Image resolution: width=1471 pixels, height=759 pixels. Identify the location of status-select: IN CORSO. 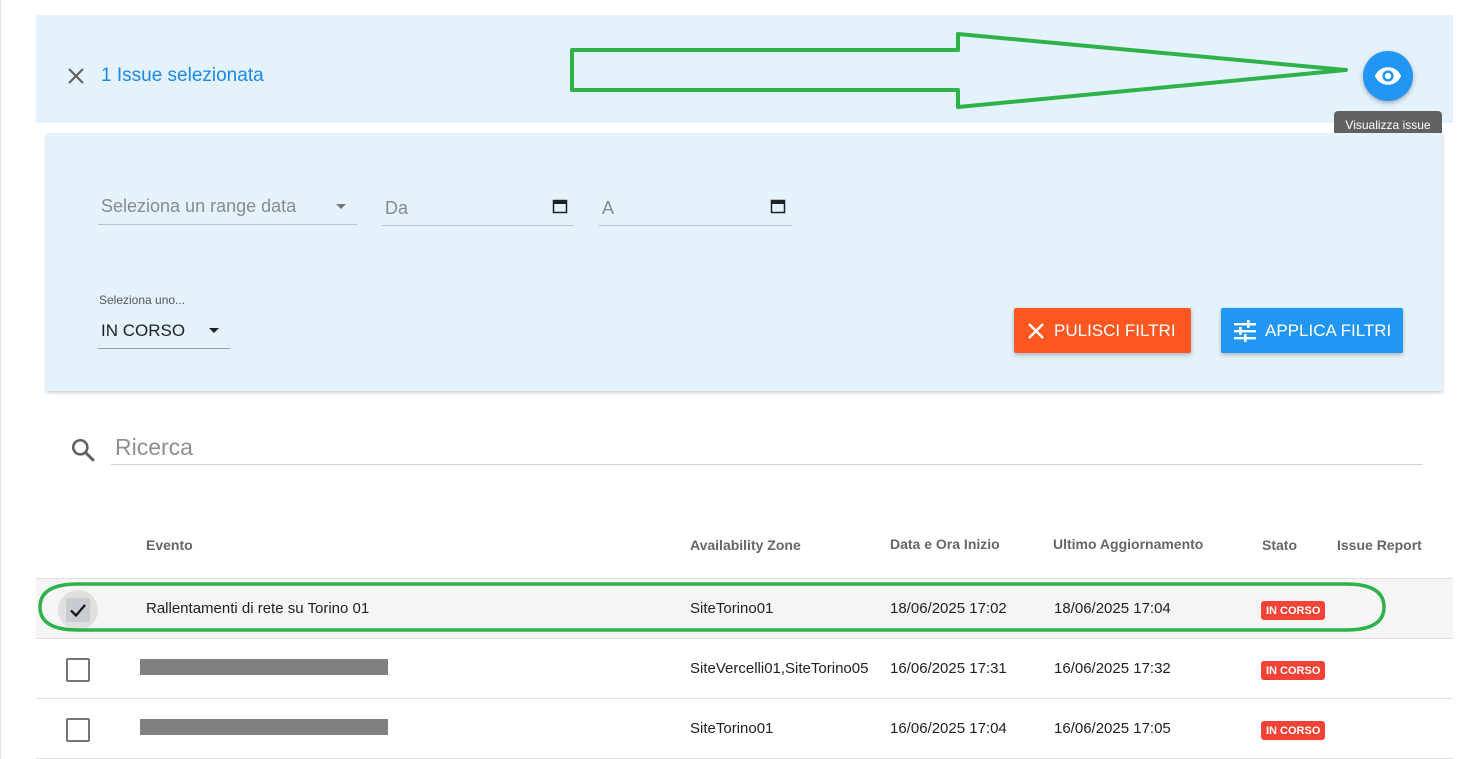
(164, 330).